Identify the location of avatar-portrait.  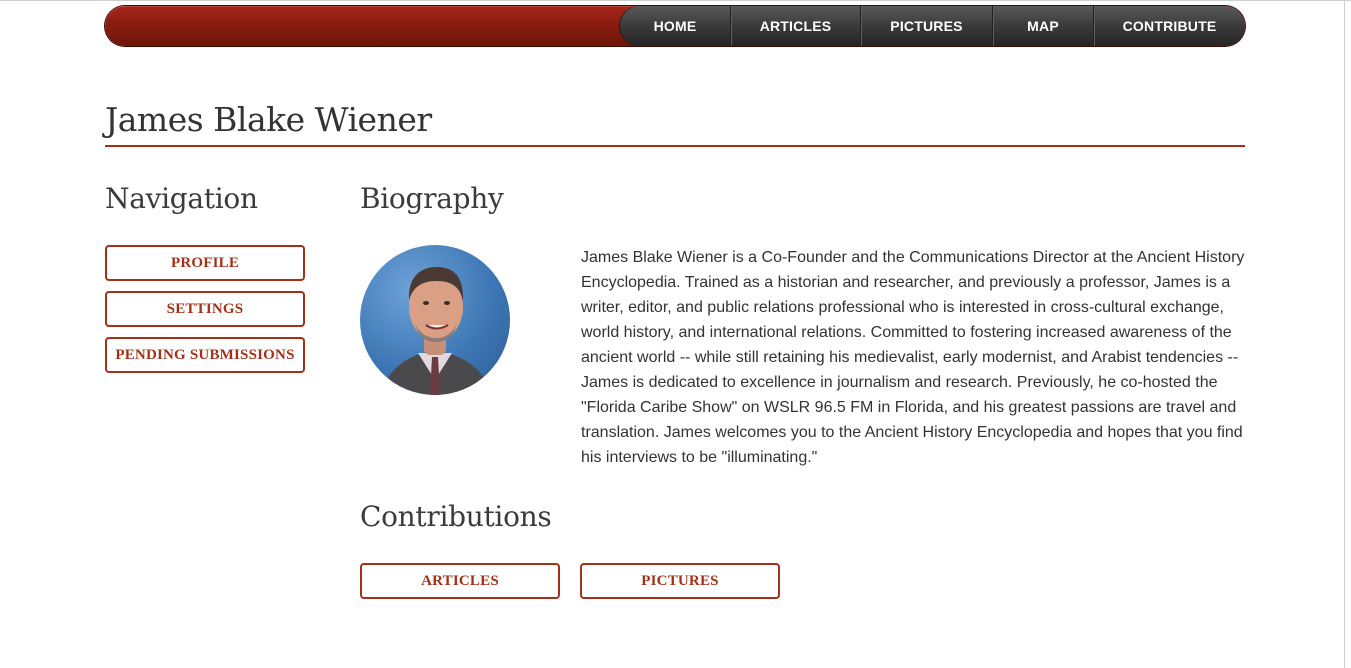
(436, 331).